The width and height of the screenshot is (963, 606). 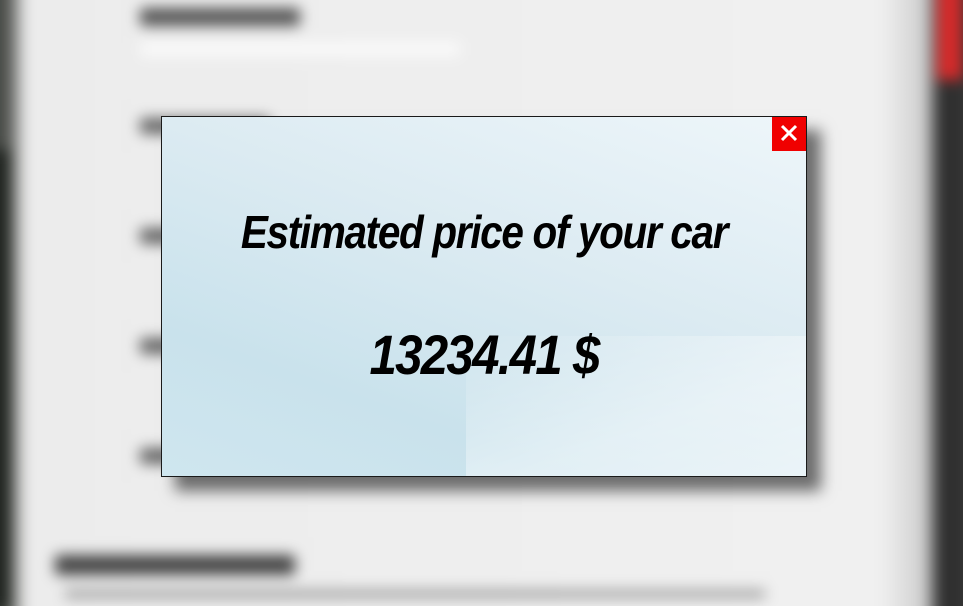 What do you see at coordinates (484, 232) in the screenshot?
I see `modal-title: Estimated price of your car` at bounding box center [484, 232].